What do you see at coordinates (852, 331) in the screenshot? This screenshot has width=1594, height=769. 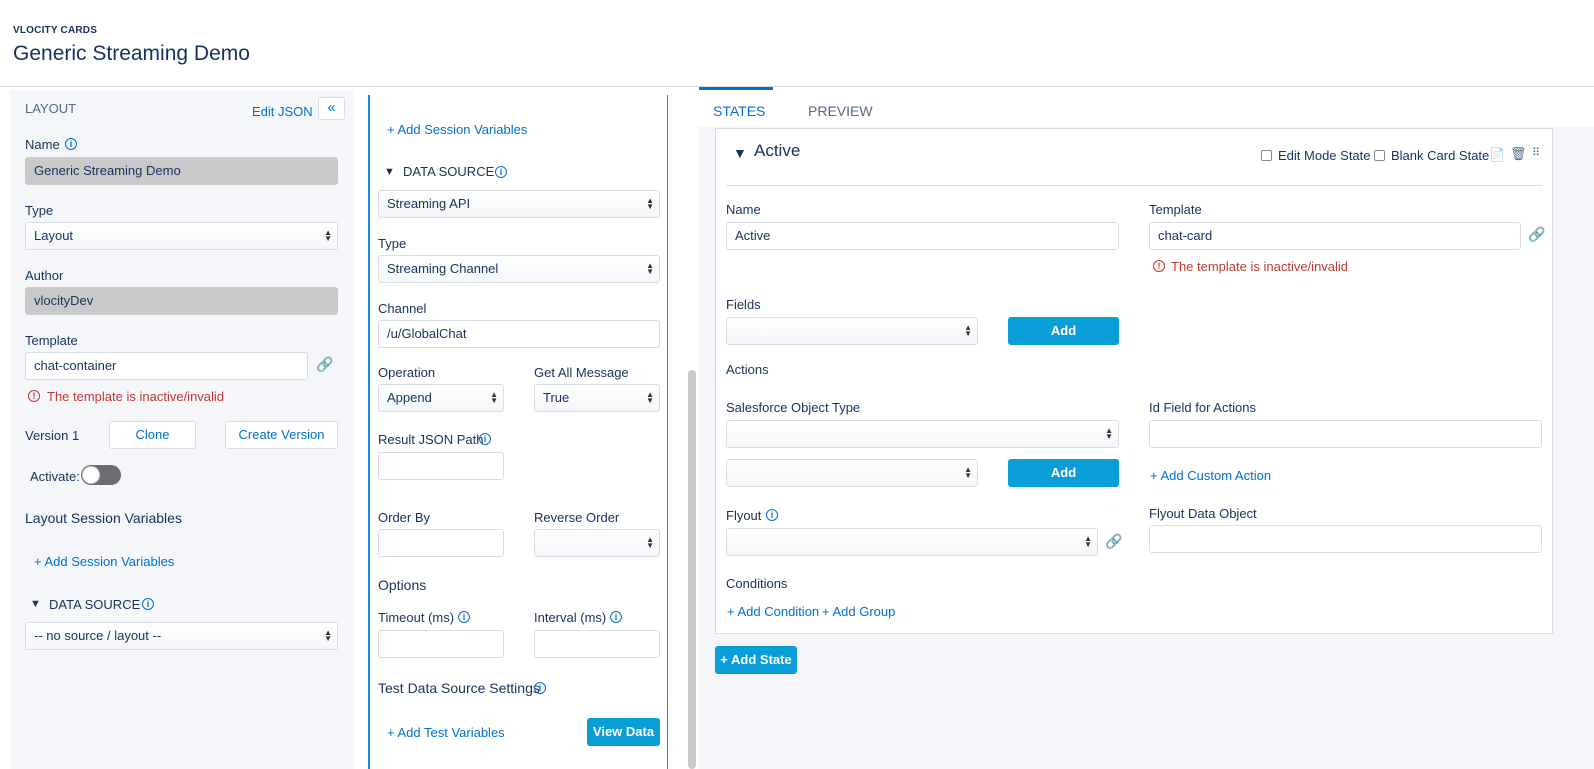 I see `fields-select: ▲ ▼` at bounding box center [852, 331].